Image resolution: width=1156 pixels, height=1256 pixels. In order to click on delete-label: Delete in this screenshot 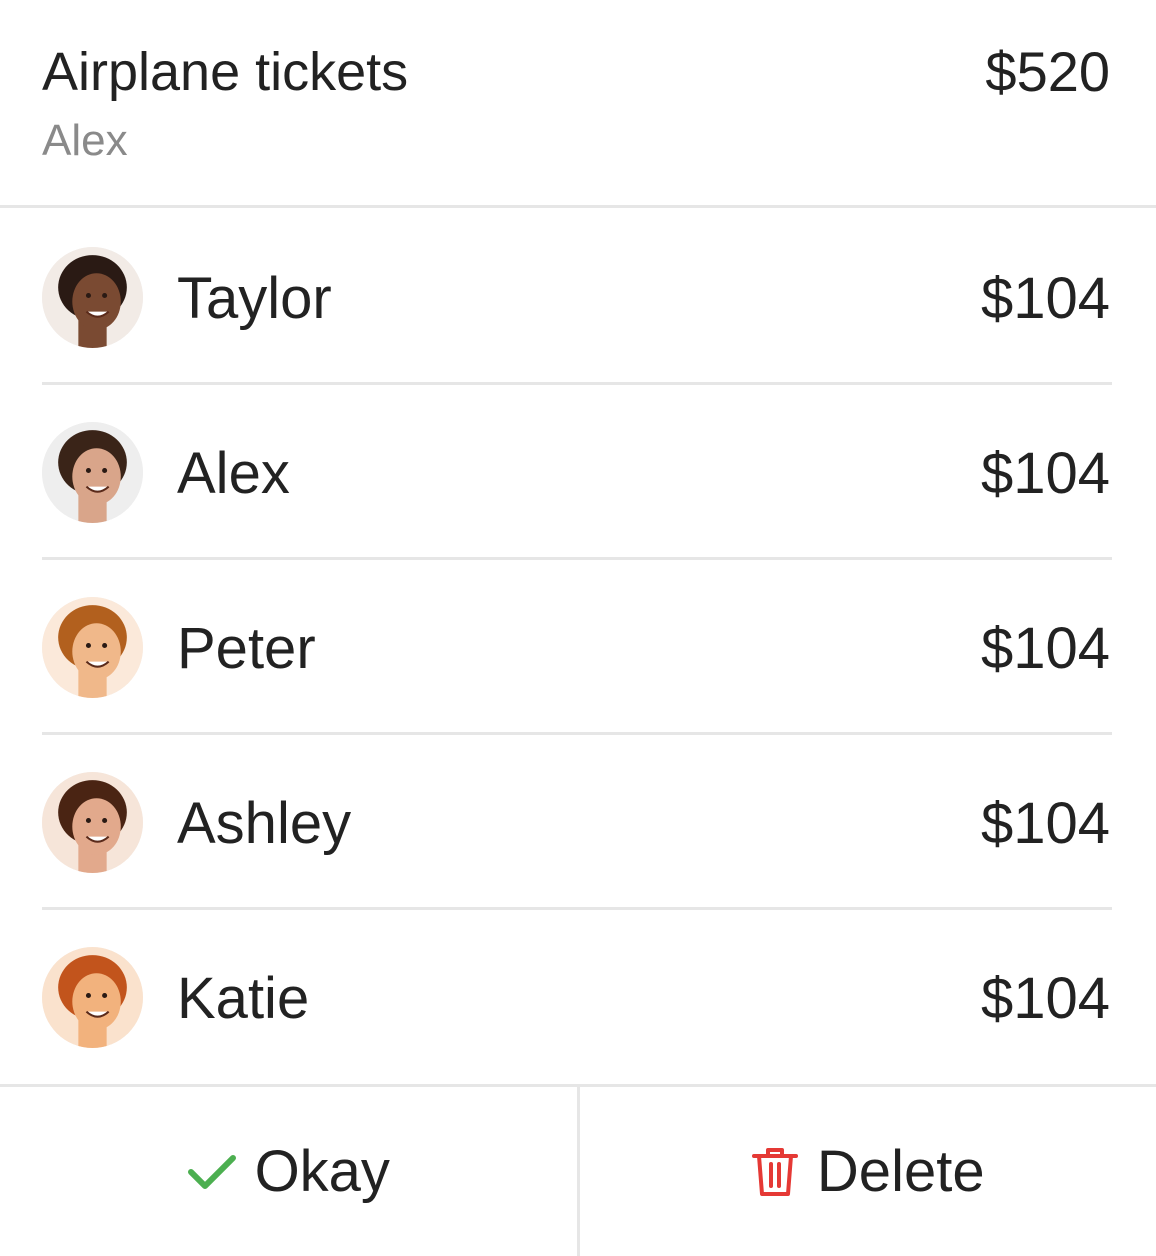, I will do `click(900, 1171)`.